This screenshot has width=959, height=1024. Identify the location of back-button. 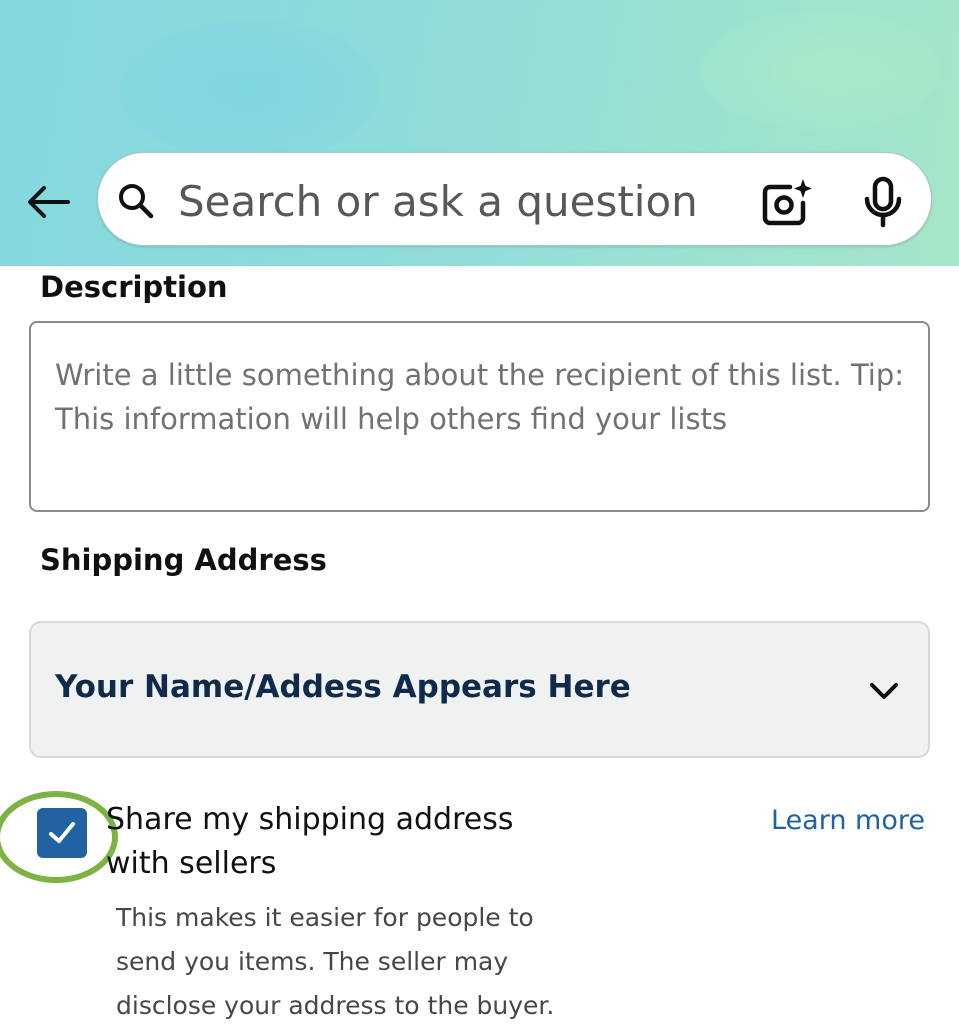
(48, 202).